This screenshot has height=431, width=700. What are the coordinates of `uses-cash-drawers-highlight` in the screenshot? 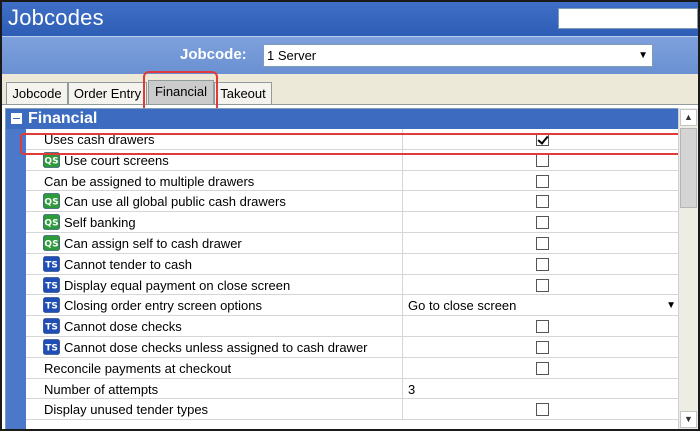 It's located at (354, 144).